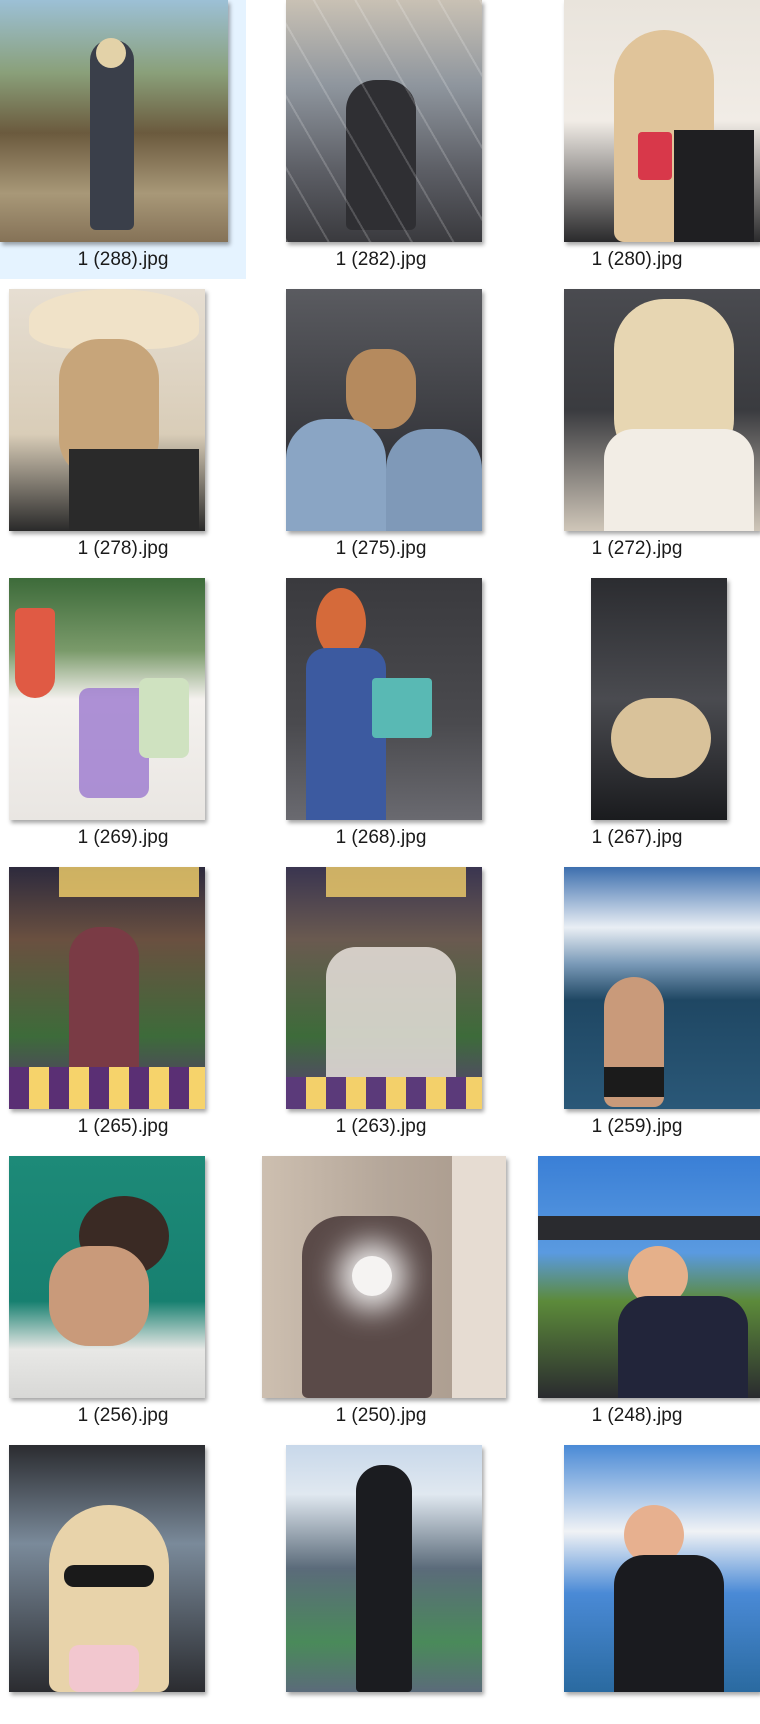 The image size is (760, 1724). I want to click on file-item: 1 (267).jpg, so click(637, 717).